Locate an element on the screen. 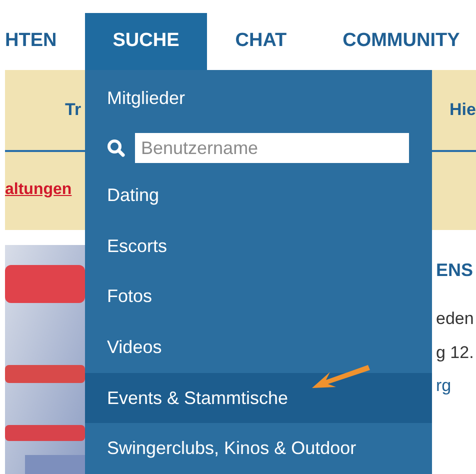 This screenshot has width=476, height=474. nav-tab: SUCHE is located at coordinates (146, 41).